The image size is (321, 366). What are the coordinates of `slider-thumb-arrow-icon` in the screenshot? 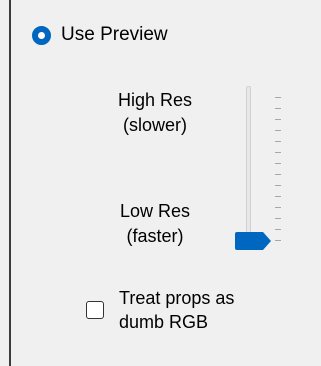 It's located at (253, 241).